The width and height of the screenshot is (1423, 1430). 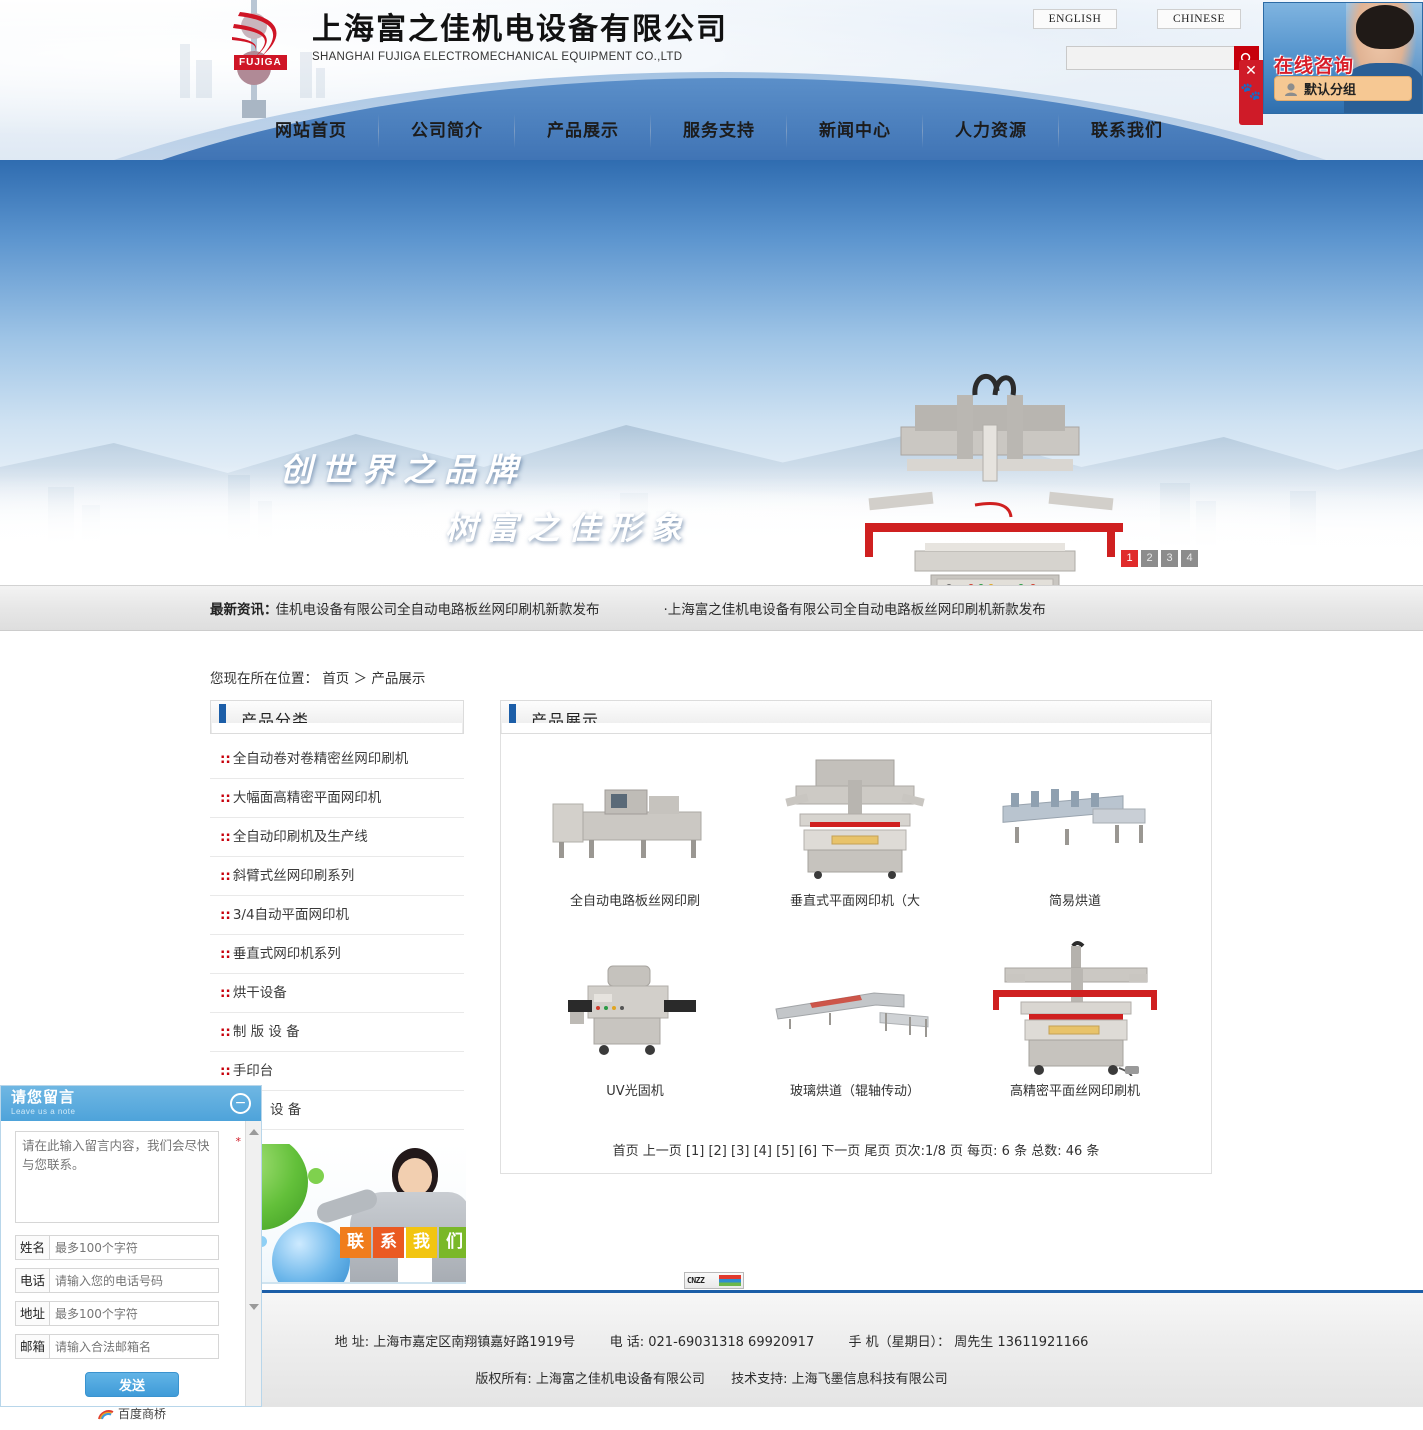 I want to click on nav-item-contact: 联系我们, so click(x=1127, y=131).